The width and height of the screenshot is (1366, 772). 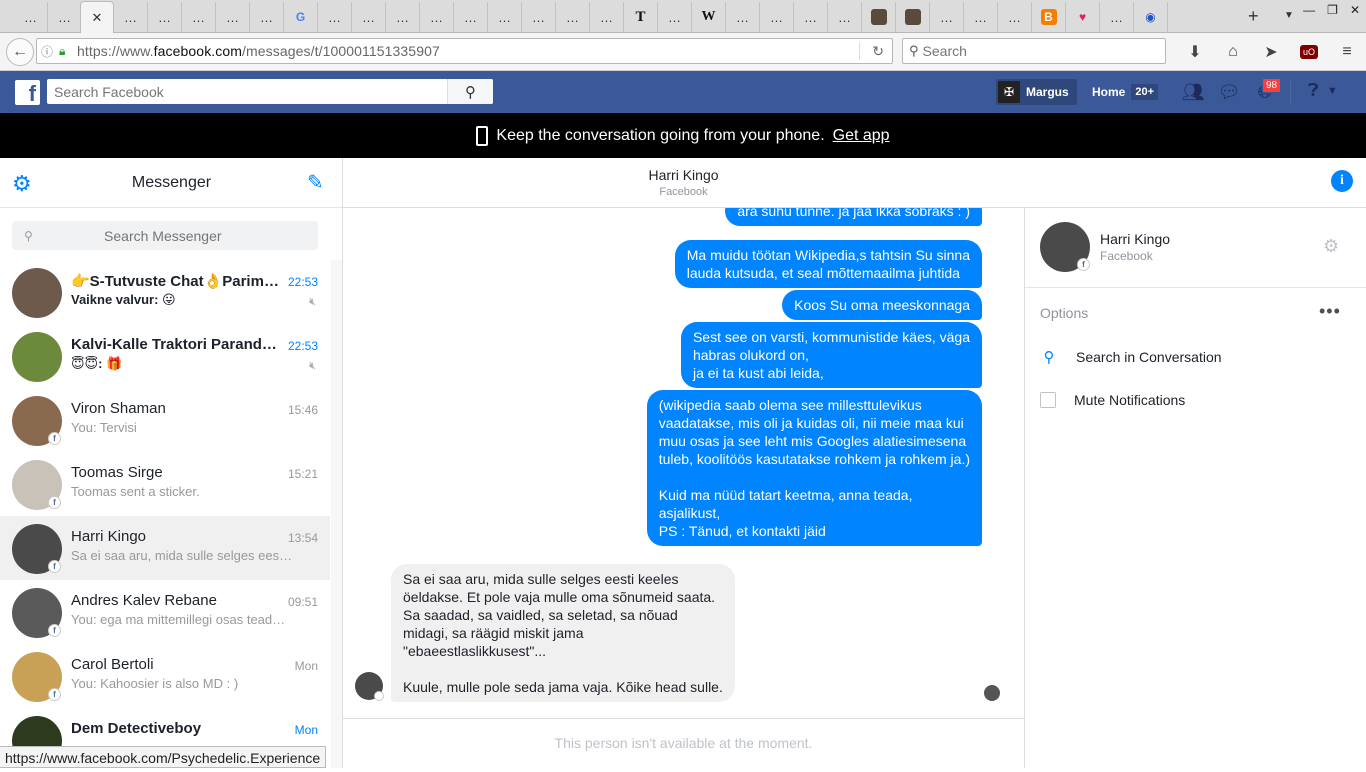 What do you see at coordinates (853, 217) in the screenshot?
I see `sent-message-bubble: ära suhu tunne. ja jaa ikka sõbraks : )` at bounding box center [853, 217].